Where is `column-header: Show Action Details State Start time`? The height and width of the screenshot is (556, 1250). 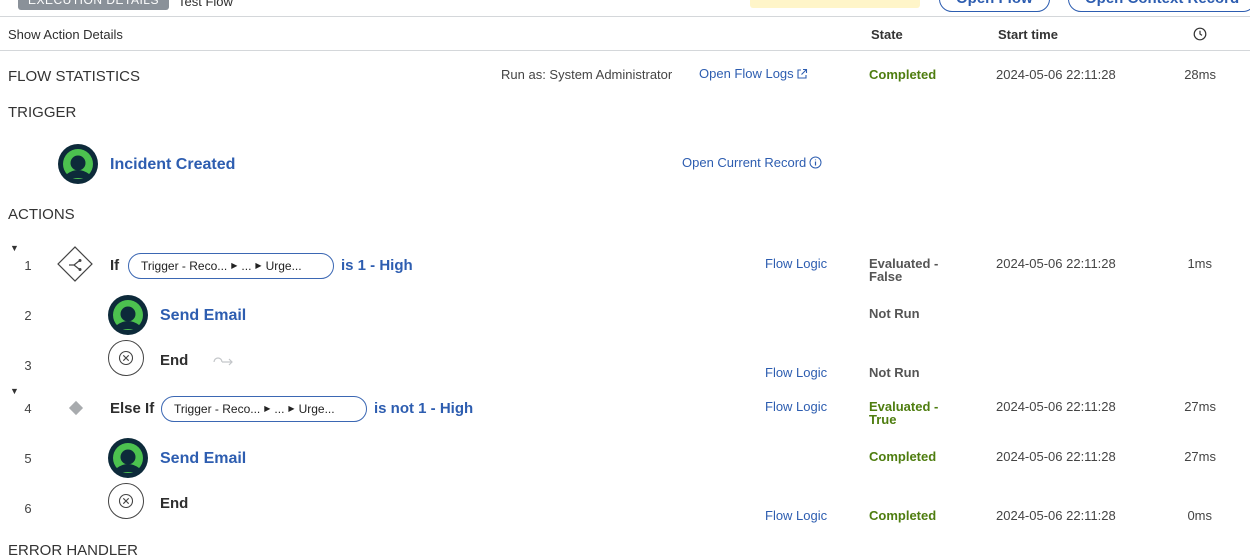
column-header: Show Action Details State Start time is located at coordinates (625, 34).